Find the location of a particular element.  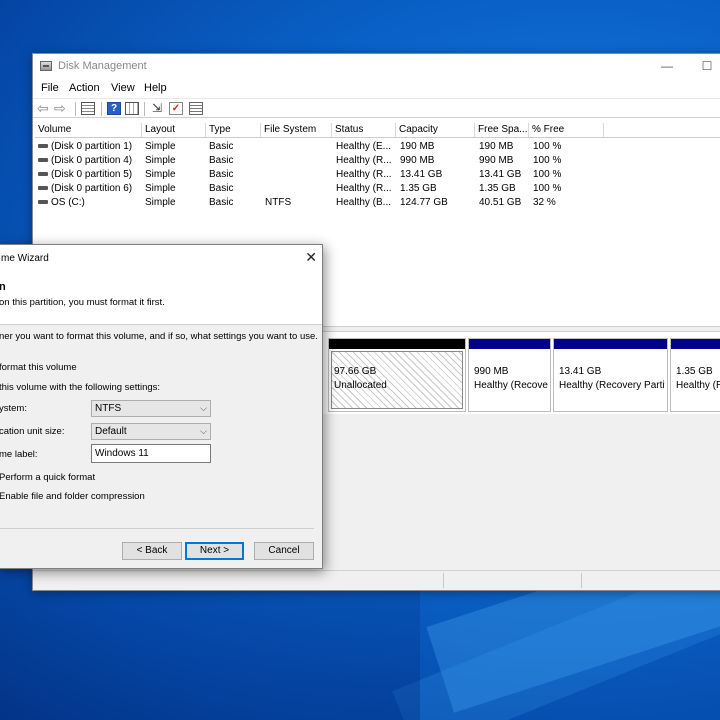

option-format-with-settings: this volume with the following settings: is located at coordinates (80, 387).